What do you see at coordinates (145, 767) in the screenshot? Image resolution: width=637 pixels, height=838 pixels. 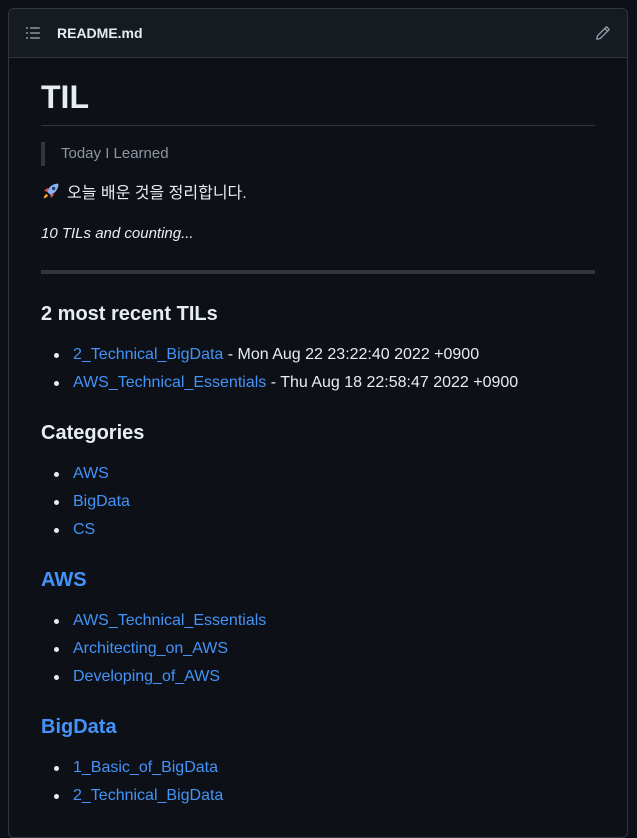 I see `bigdata-link-basic: 1_Basic_of_BigData` at bounding box center [145, 767].